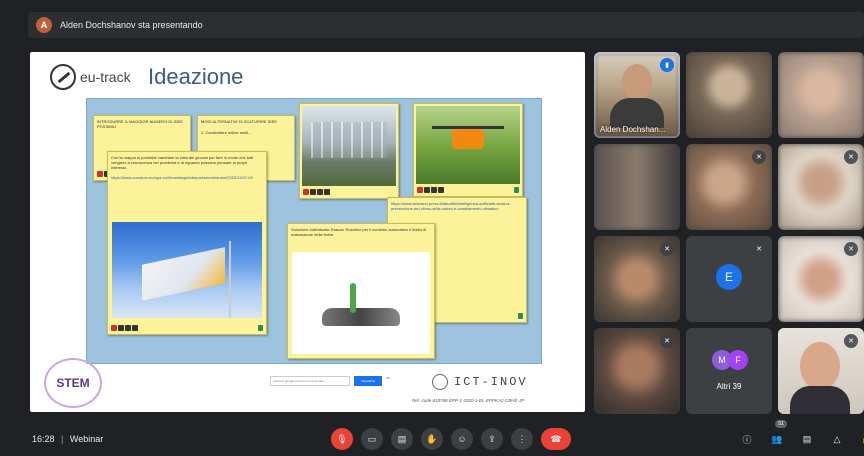  I want to click on speaking-indicator-icon: ▮, so click(667, 65).